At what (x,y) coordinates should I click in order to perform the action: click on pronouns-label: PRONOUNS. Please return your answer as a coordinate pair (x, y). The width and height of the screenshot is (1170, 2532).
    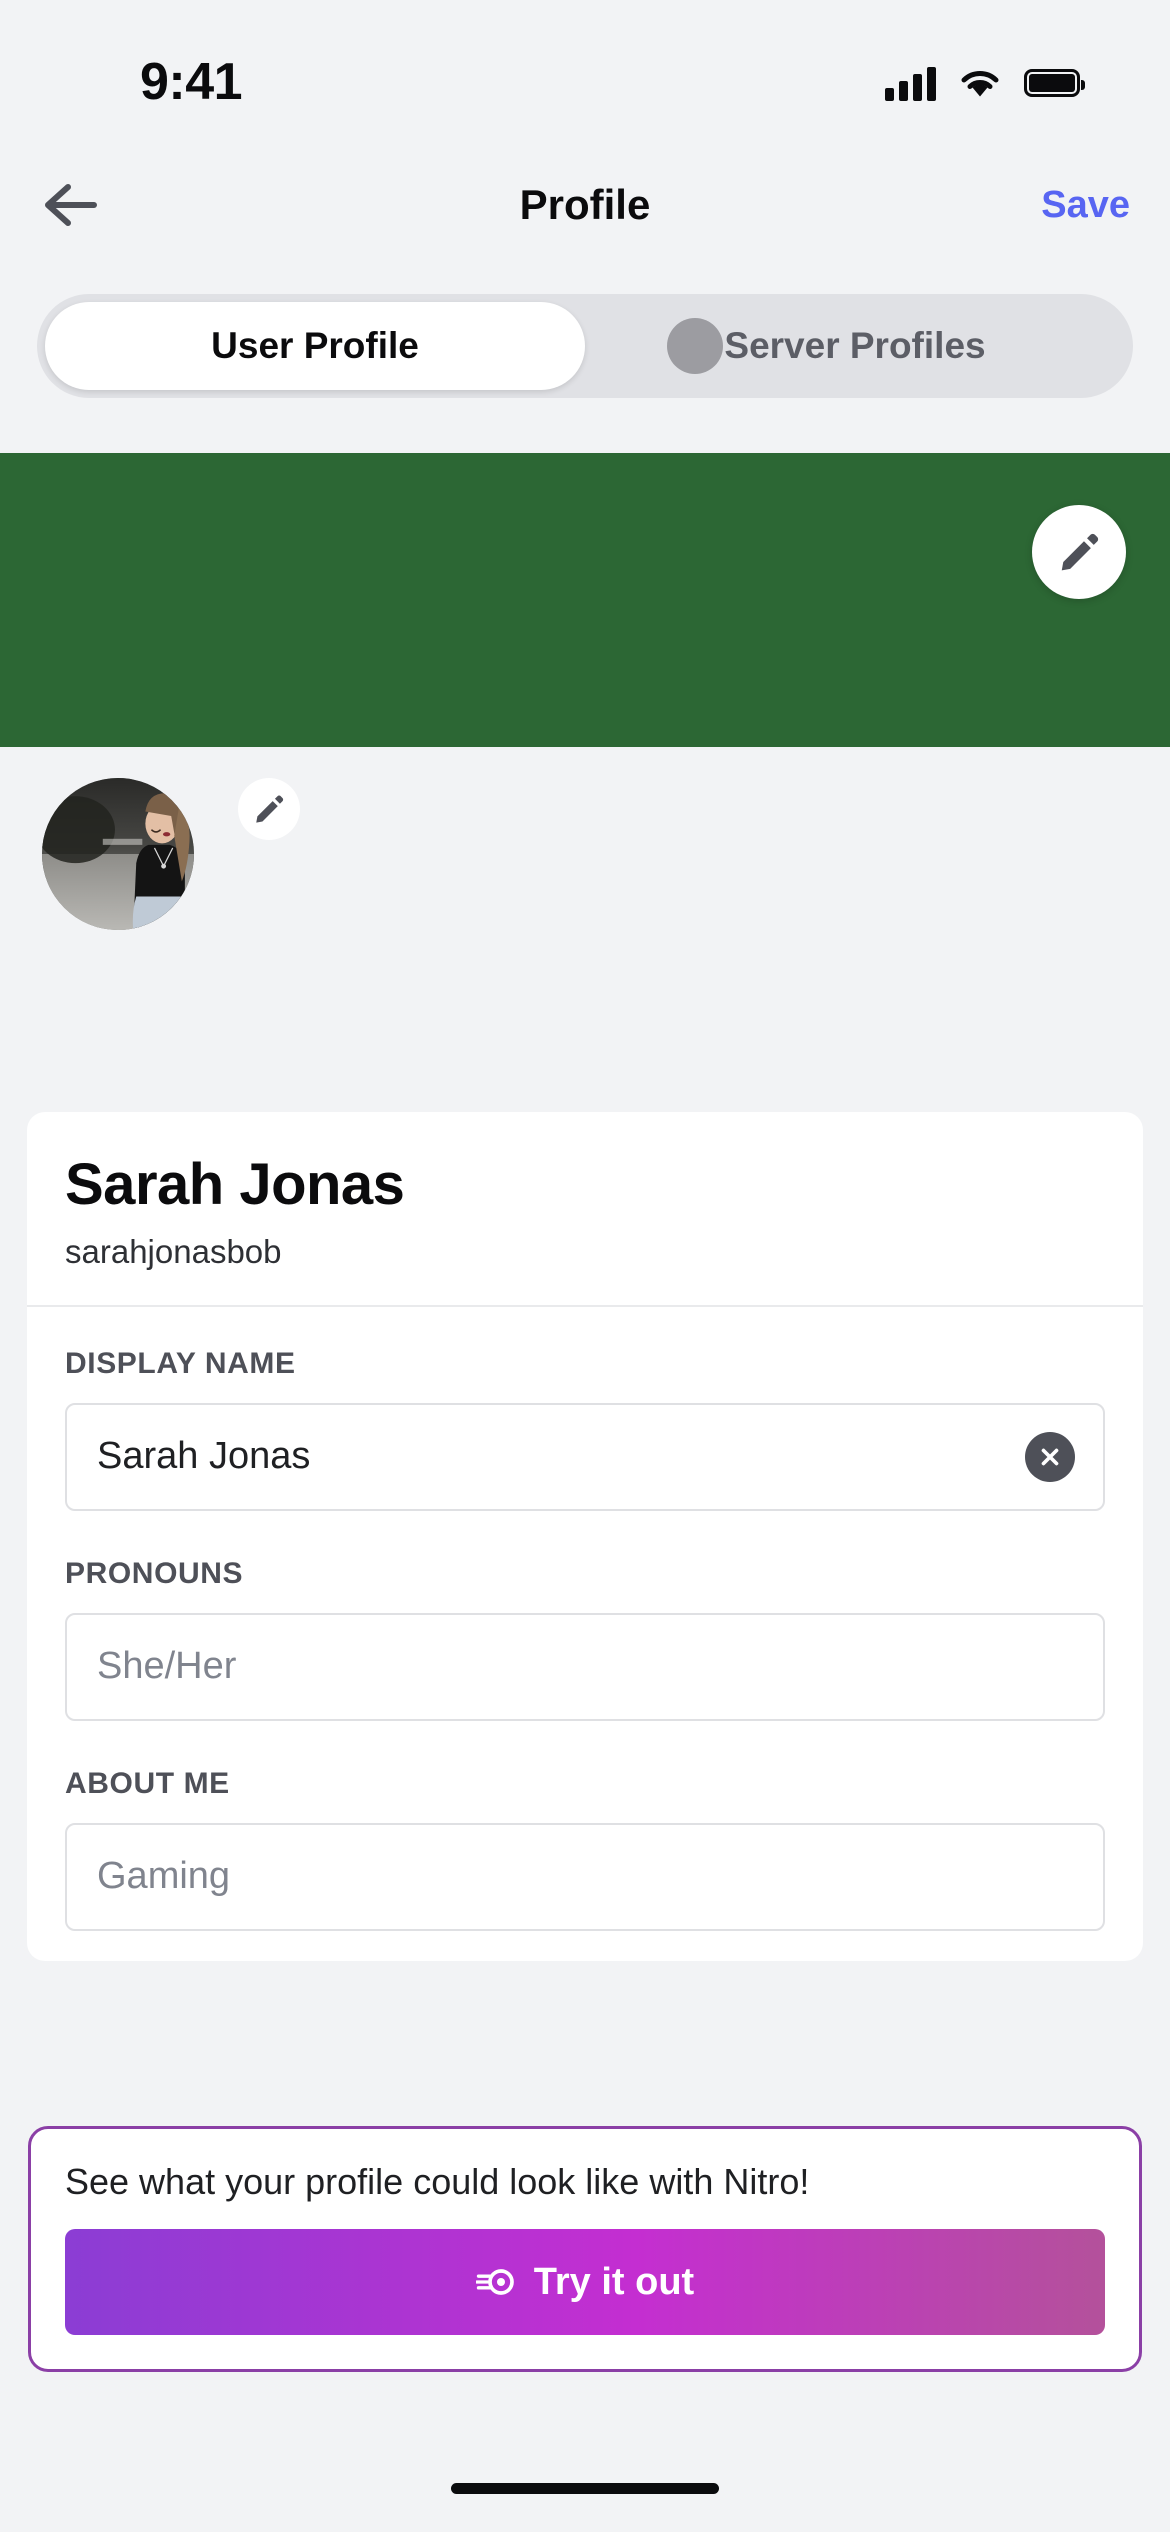
    Looking at the image, I should click on (154, 1573).